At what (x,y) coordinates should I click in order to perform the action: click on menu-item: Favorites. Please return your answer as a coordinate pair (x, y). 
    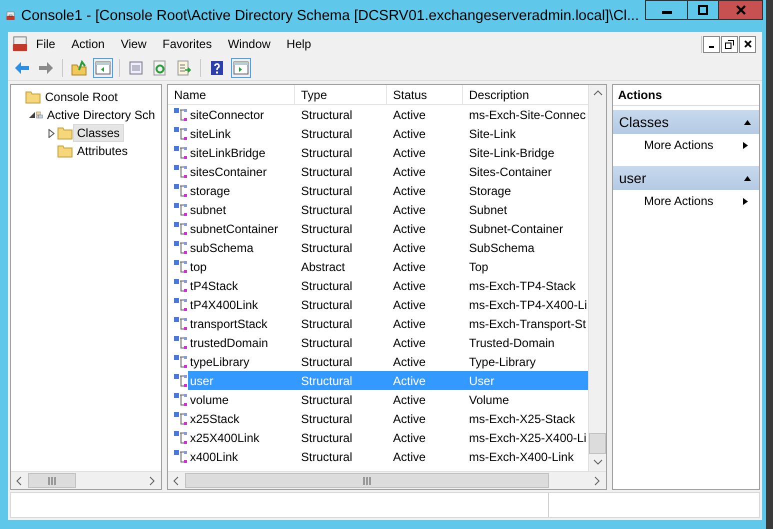
    Looking at the image, I should click on (187, 44).